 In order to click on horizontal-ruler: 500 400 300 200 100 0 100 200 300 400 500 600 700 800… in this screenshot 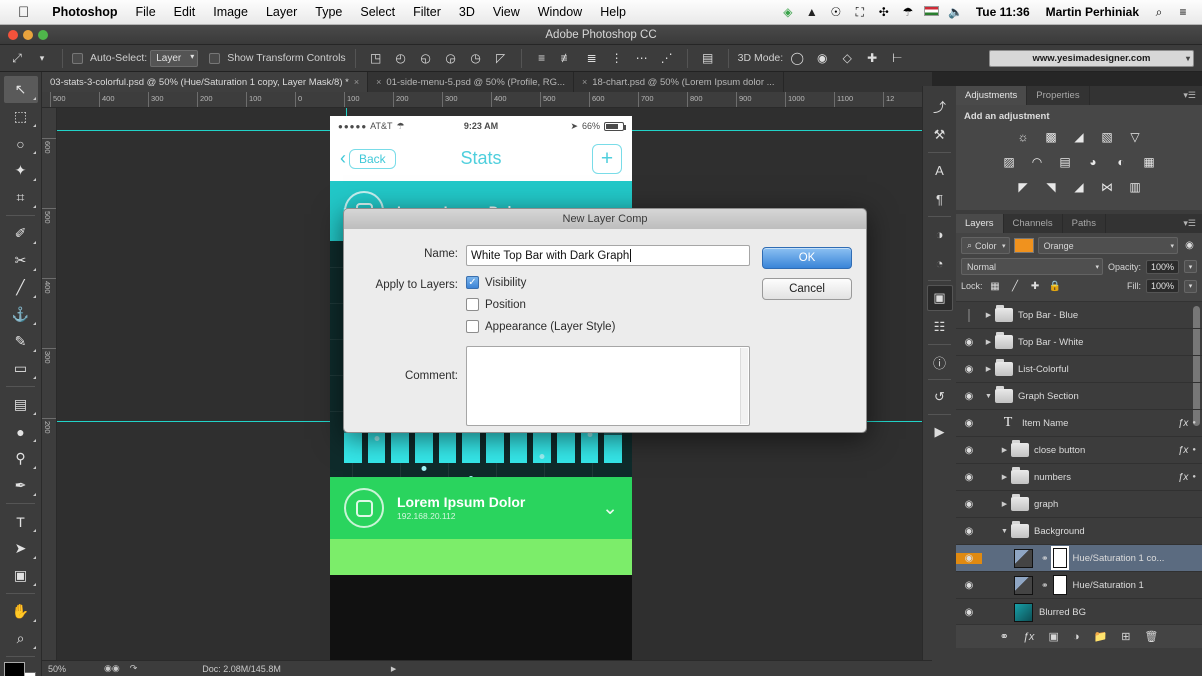, I will do `click(487, 100)`.